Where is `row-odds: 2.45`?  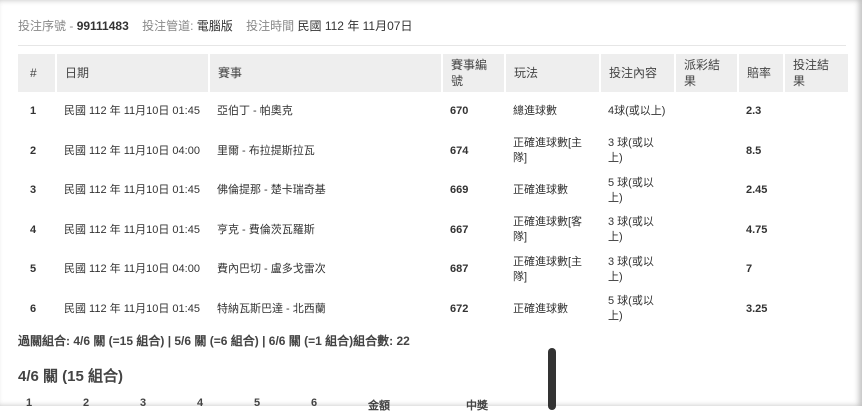
row-odds: 2.45 is located at coordinates (757, 190).